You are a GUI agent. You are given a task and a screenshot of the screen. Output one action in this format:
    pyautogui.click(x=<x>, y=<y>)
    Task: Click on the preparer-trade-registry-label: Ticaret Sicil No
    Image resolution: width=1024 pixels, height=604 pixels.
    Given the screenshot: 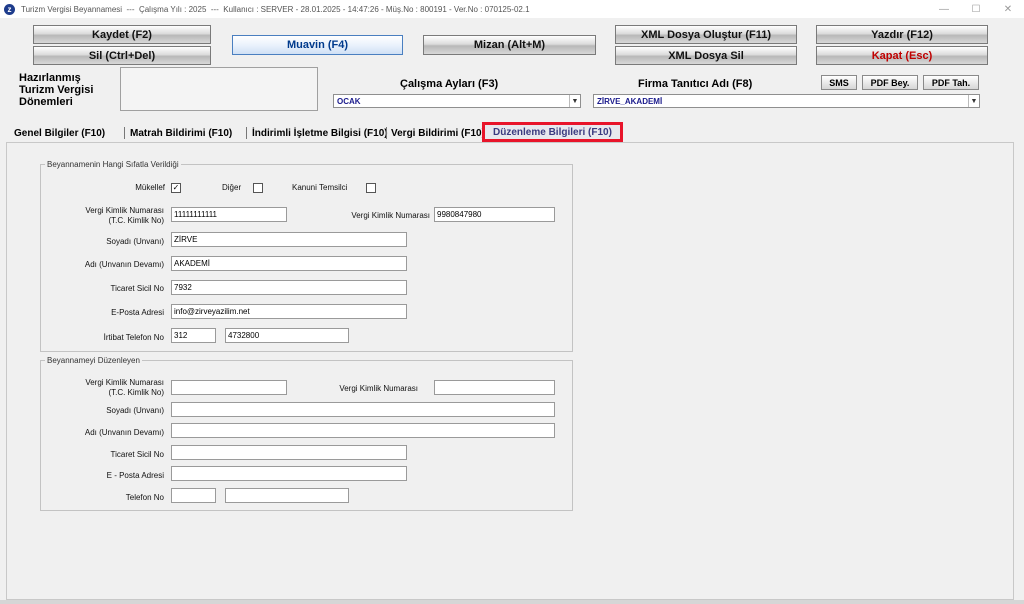 What is the action you would take?
    pyautogui.click(x=137, y=454)
    